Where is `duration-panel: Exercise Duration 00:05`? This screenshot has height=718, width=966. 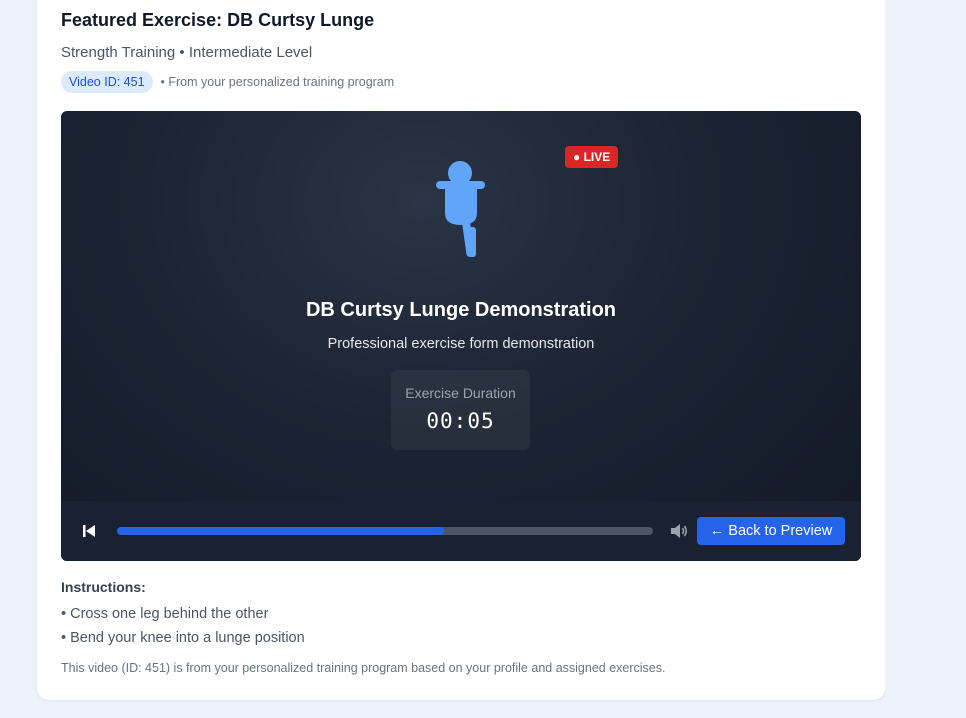
duration-panel: Exercise Duration 00:05 is located at coordinates (460, 410).